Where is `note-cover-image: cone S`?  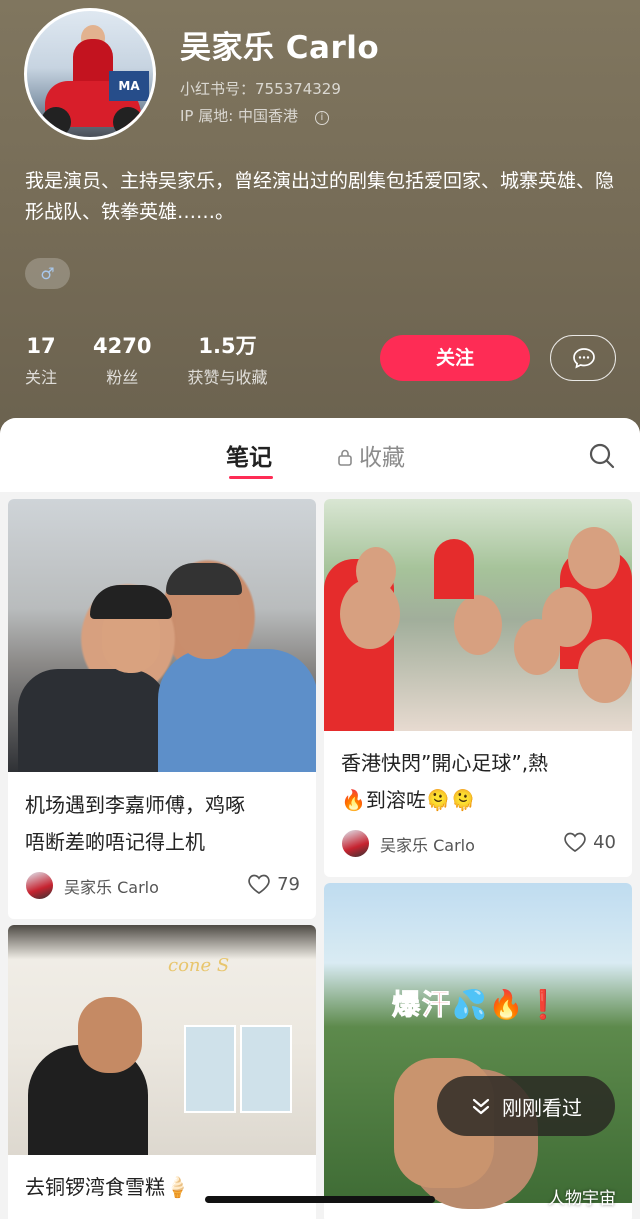
note-cover-image: cone S is located at coordinates (162, 1040).